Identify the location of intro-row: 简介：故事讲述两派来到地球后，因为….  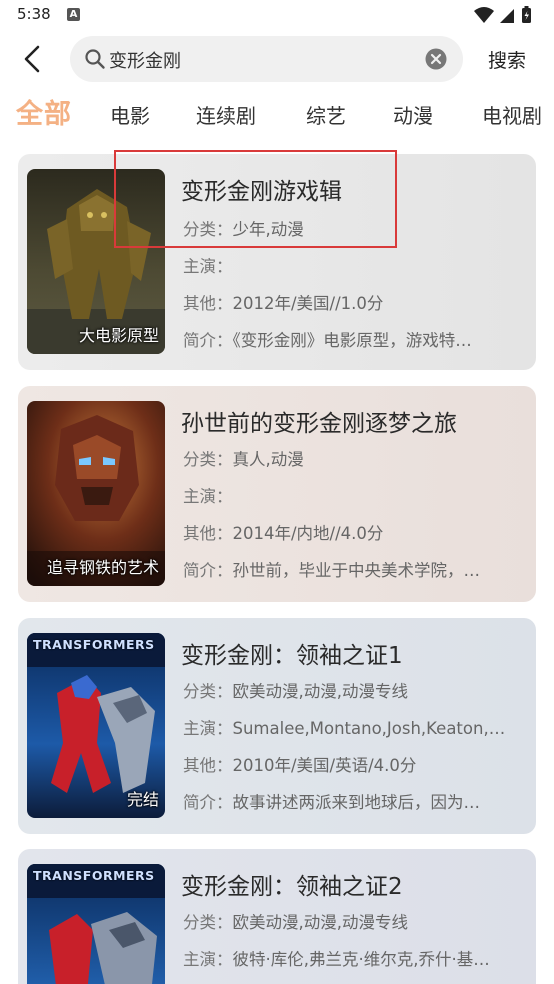
(331, 801).